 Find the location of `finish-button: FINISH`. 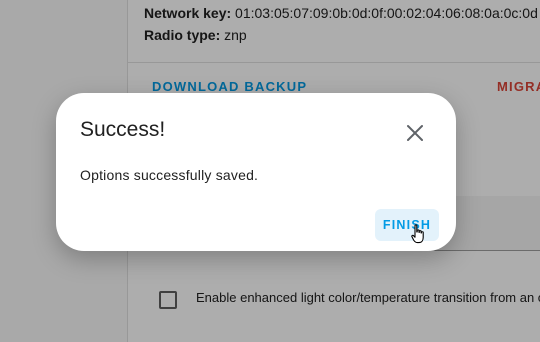

finish-button: FINISH is located at coordinates (407, 225).